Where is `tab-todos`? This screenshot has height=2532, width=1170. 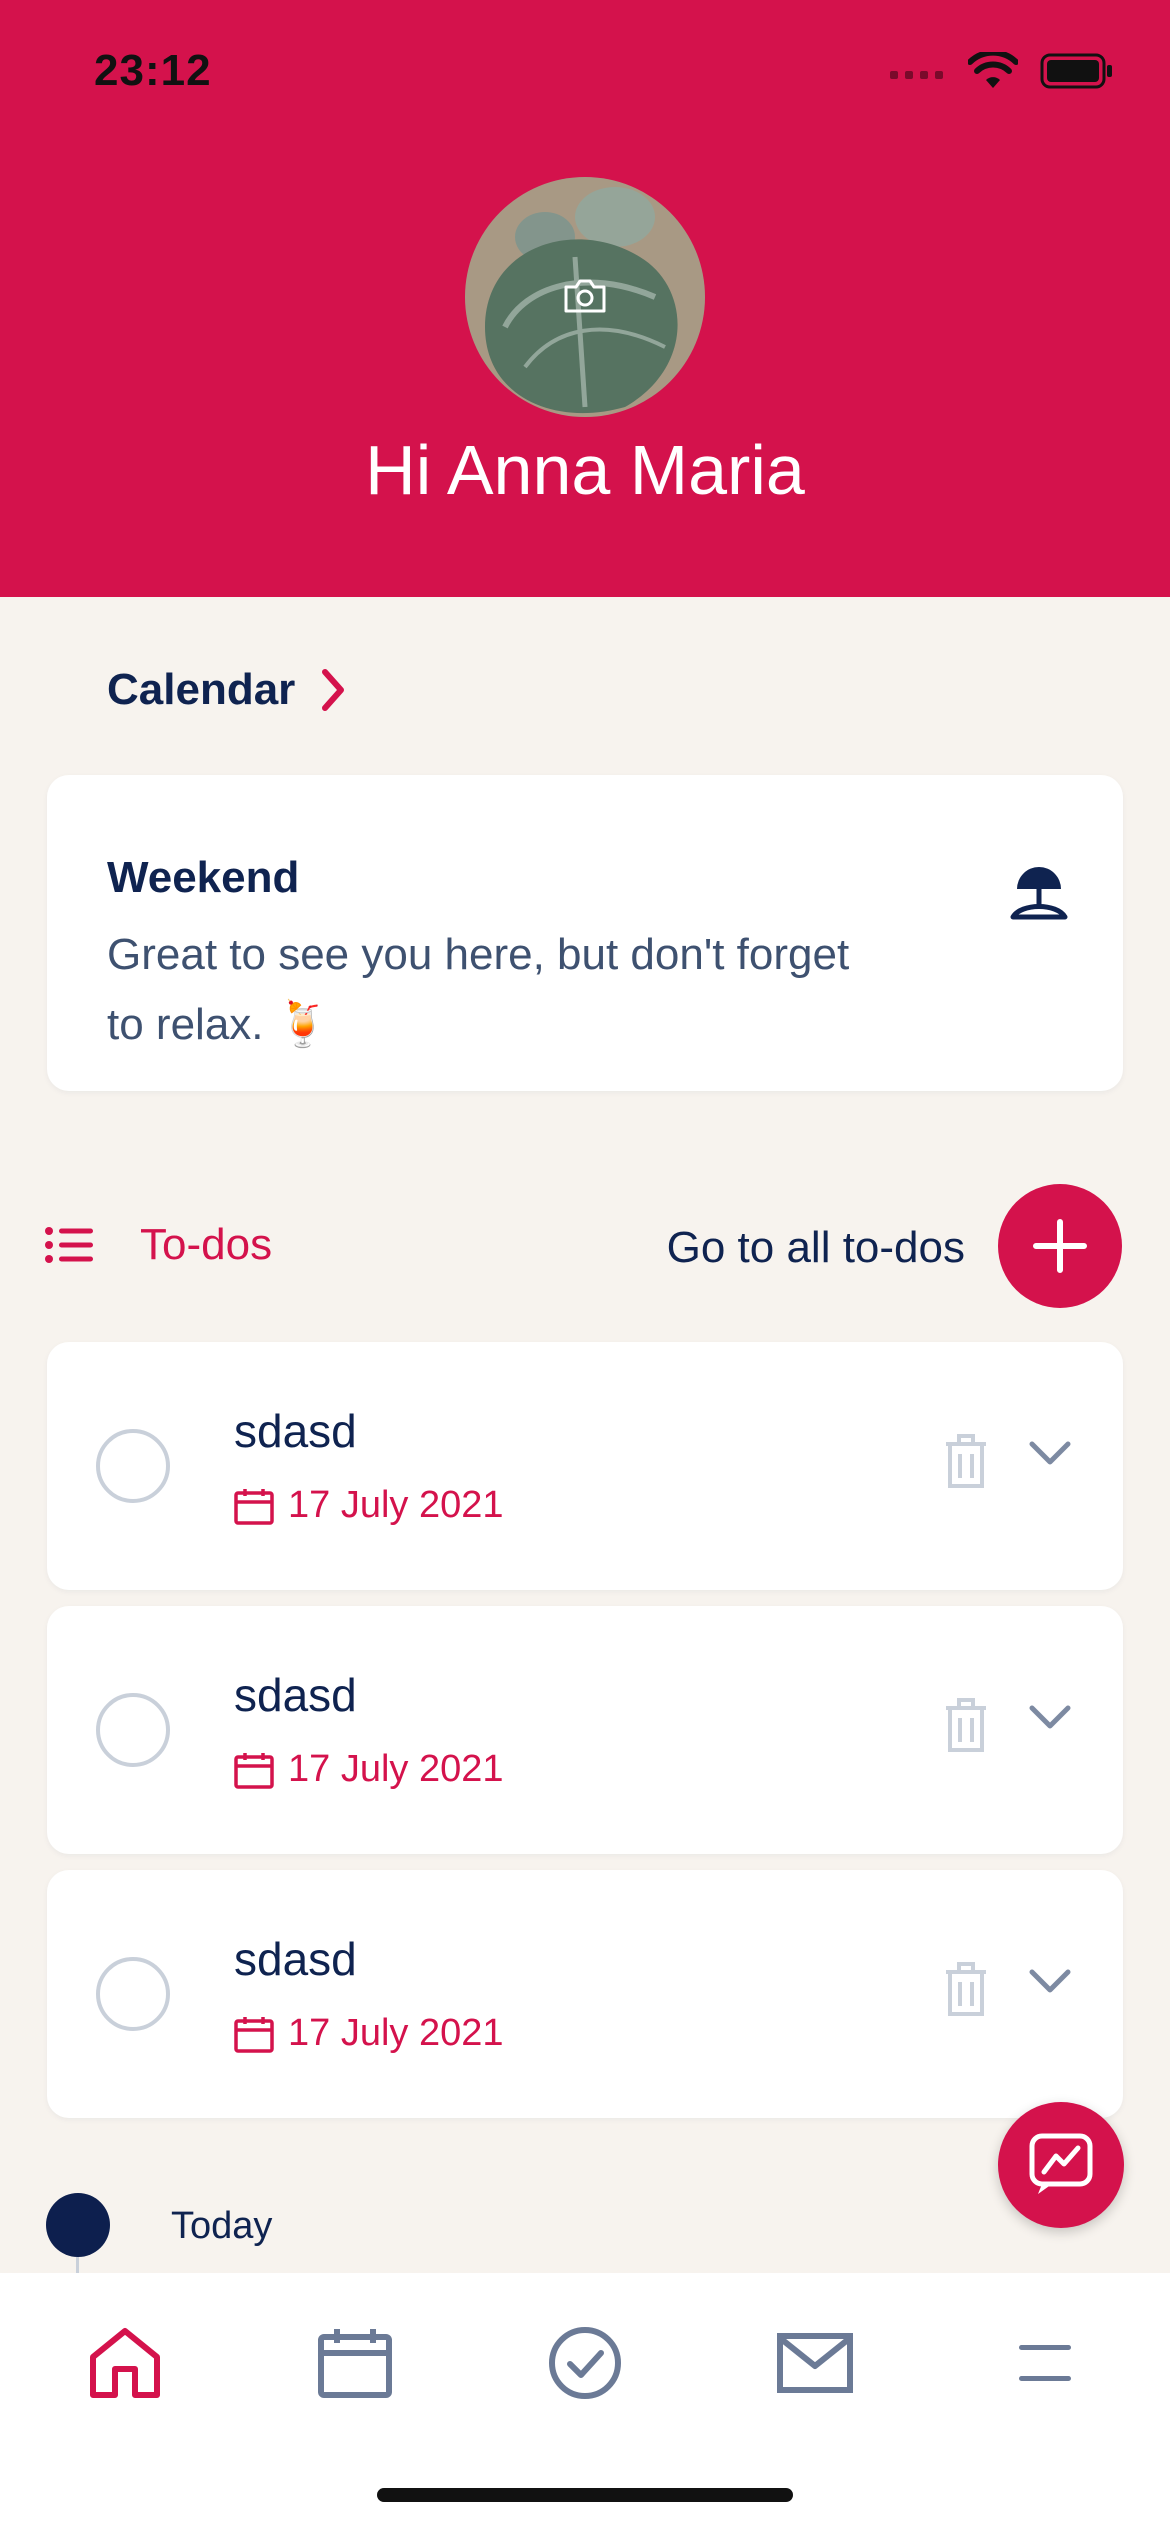 tab-todos is located at coordinates (585, 2363).